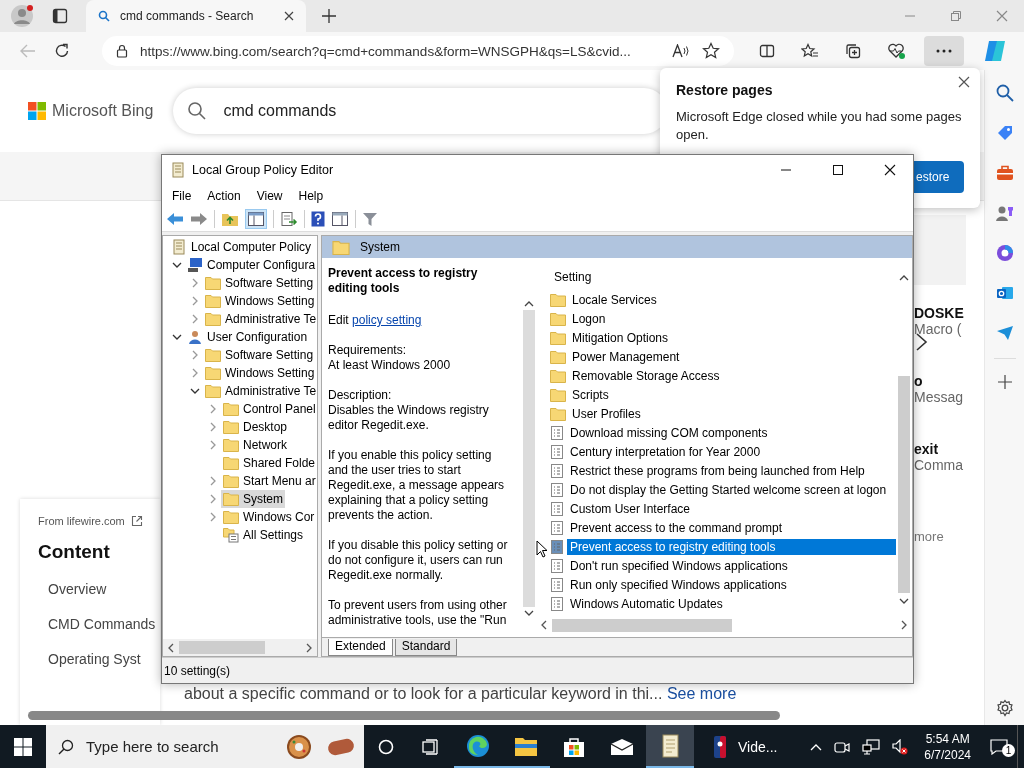 The height and width of the screenshot is (768, 1024). Describe the element at coordinates (256, 219) in the screenshot. I see `show-tree-button` at that location.